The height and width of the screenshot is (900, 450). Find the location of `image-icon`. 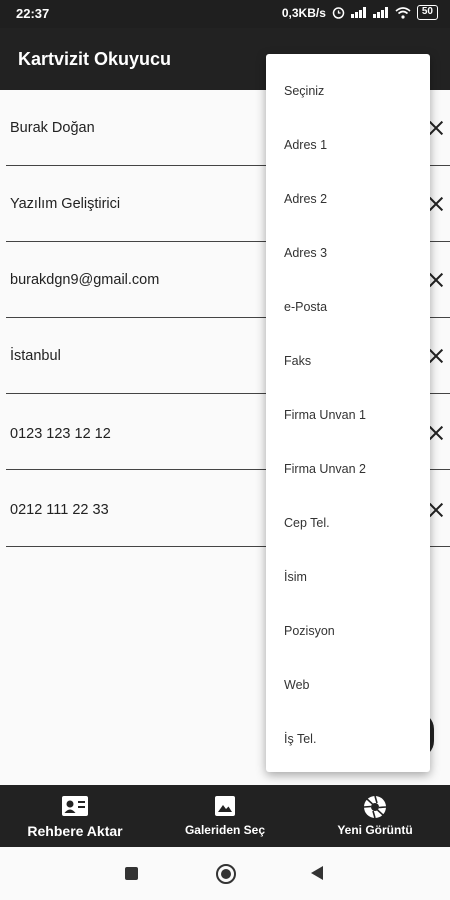

image-icon is located at coordinates (225, 806).